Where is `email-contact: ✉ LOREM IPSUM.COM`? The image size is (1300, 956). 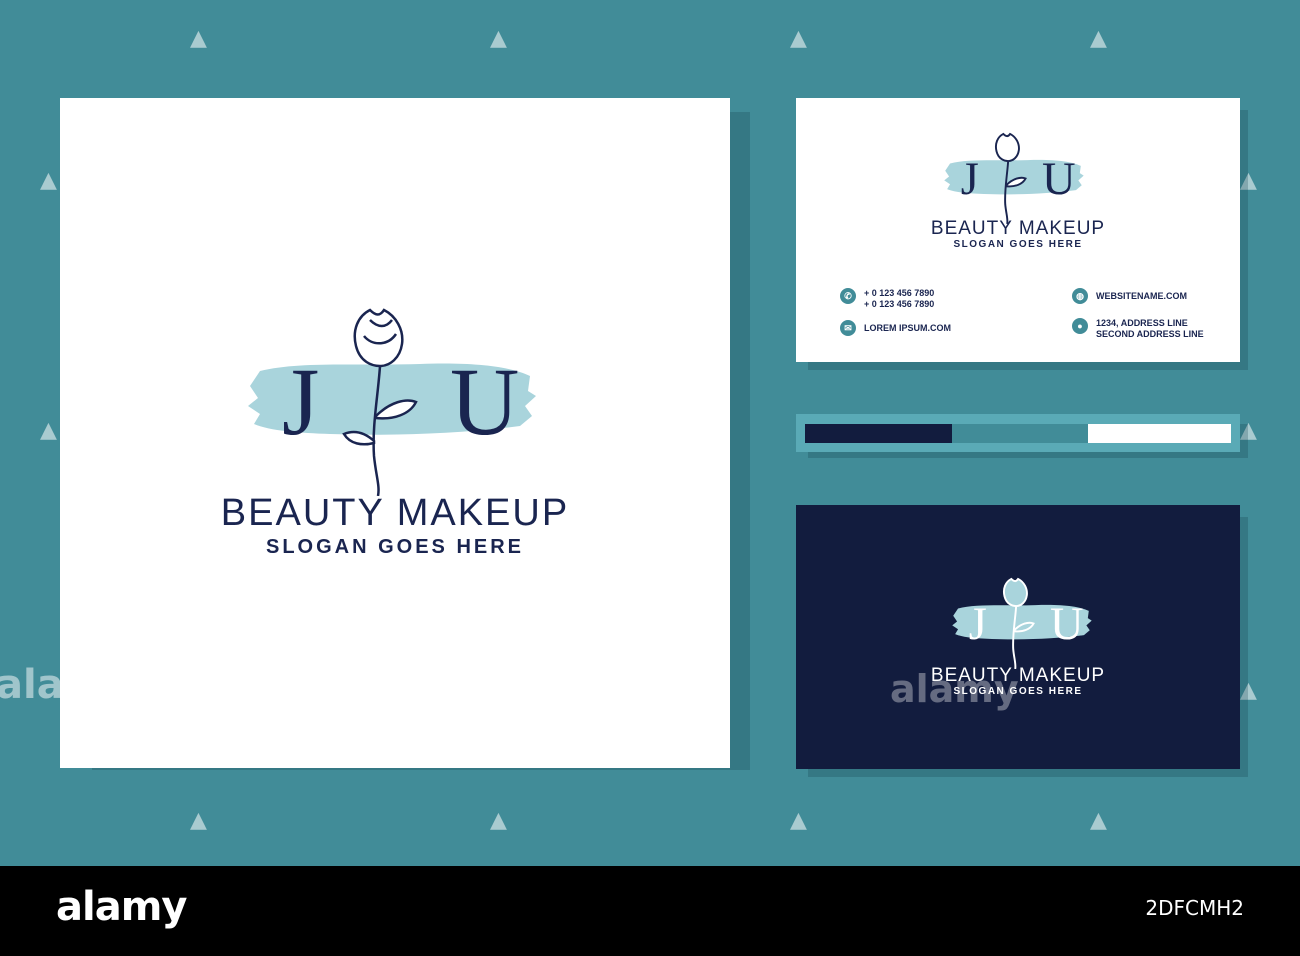
email-contact: ✉ LOREM IPSUM.COM is located at coordinates (895, 328).